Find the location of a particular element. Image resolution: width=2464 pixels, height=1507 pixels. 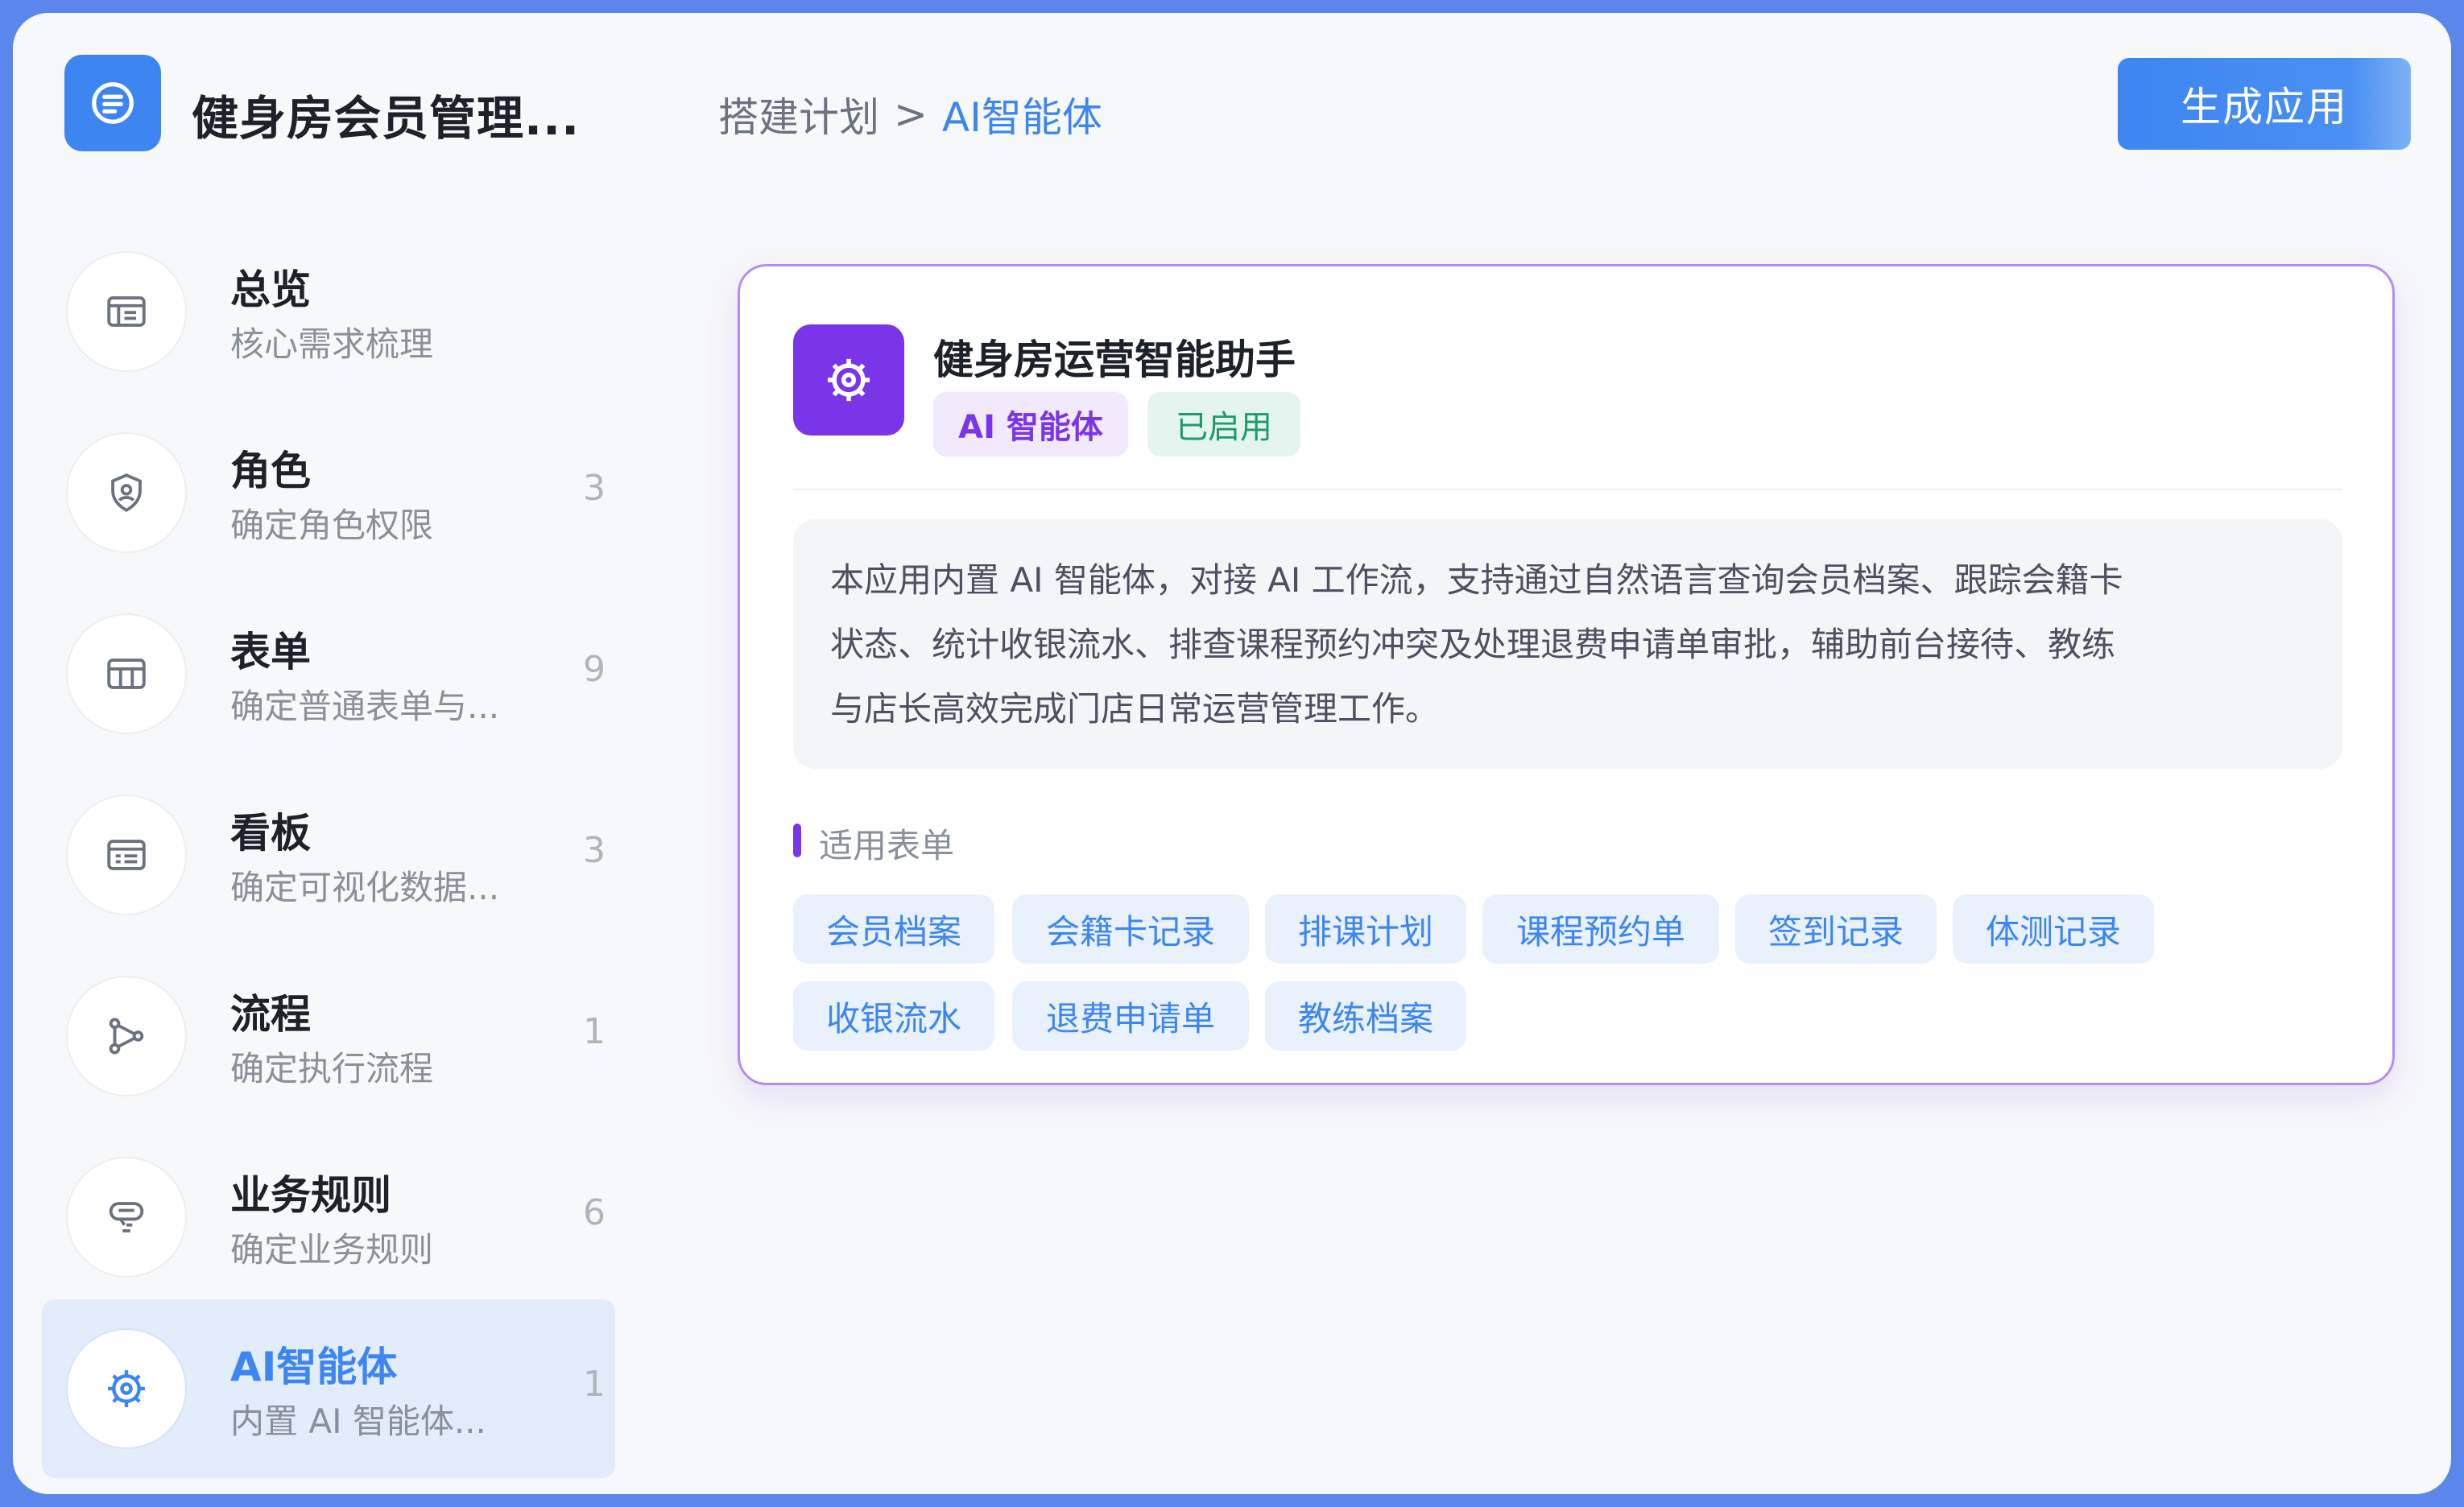

section-accent-bar is located at coordinates (797, 840).